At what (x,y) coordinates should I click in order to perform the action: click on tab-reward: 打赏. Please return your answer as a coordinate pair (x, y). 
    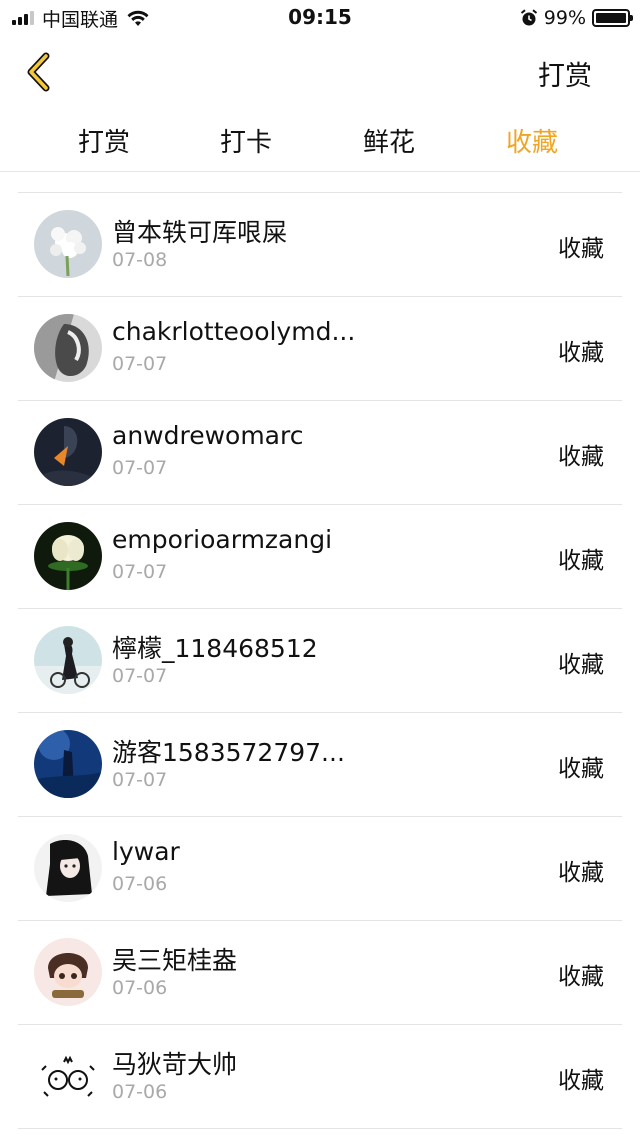
    Looking at the image, I should click on (104, 140).